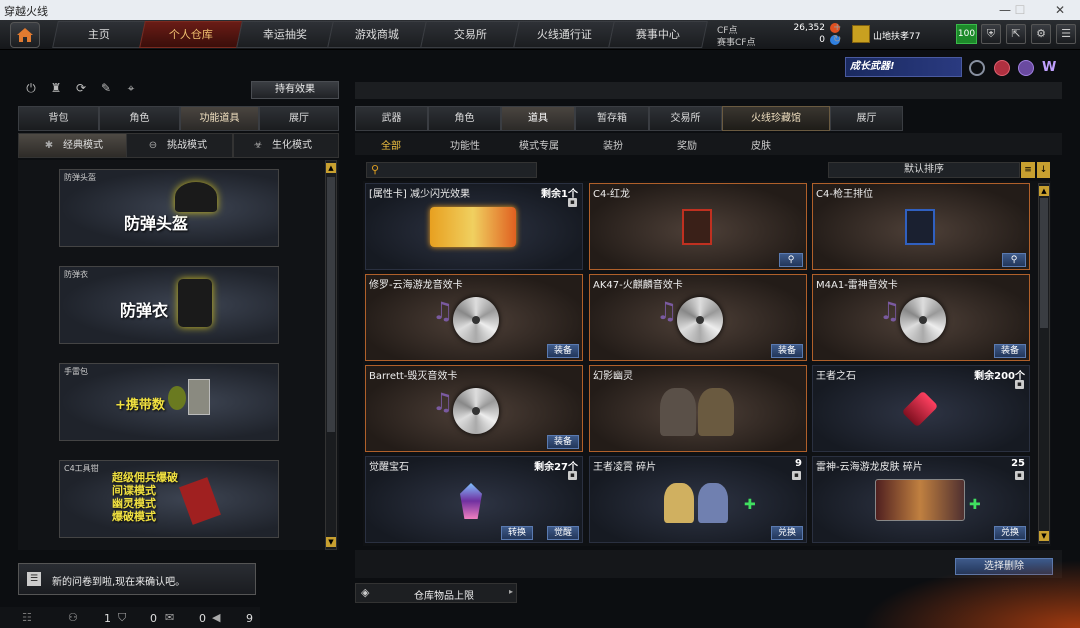 The image size is (1080, 628). Describe the element at coordinates (196, 197) in the screenshot. I see `helmet-icon` at that location.